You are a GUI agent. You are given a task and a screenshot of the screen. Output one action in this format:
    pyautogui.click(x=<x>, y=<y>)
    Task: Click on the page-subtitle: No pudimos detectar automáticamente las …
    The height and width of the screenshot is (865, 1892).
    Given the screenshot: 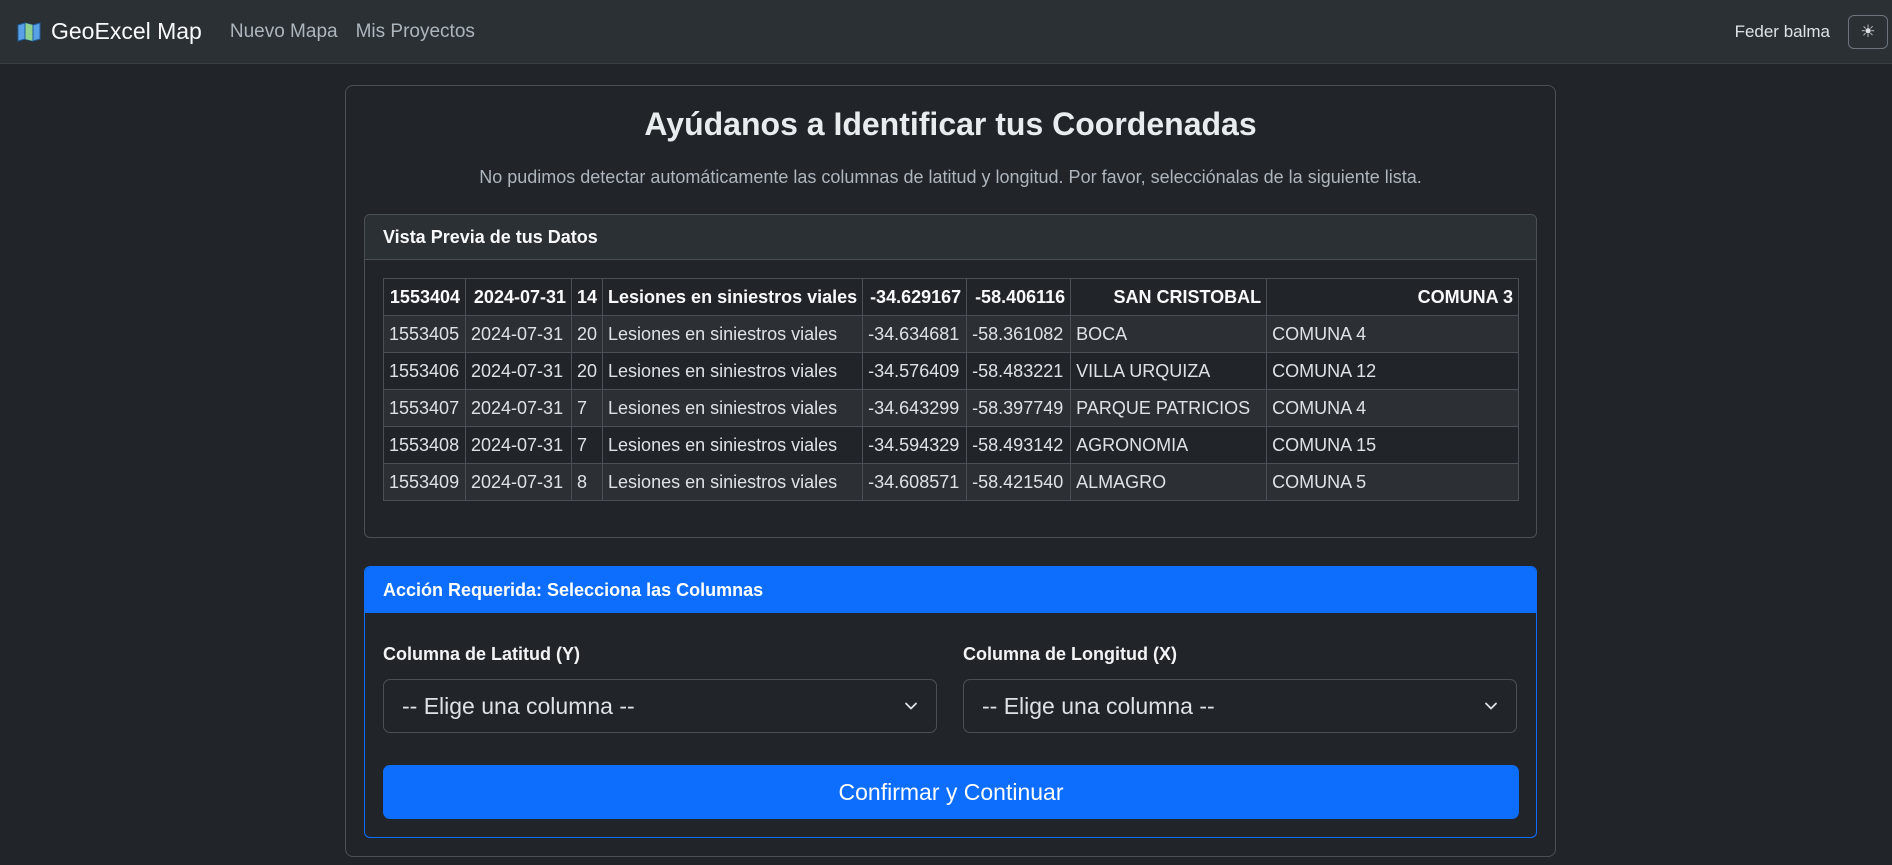 What is the action you would take?
    pyautogui.click(x=950, y=177)
    